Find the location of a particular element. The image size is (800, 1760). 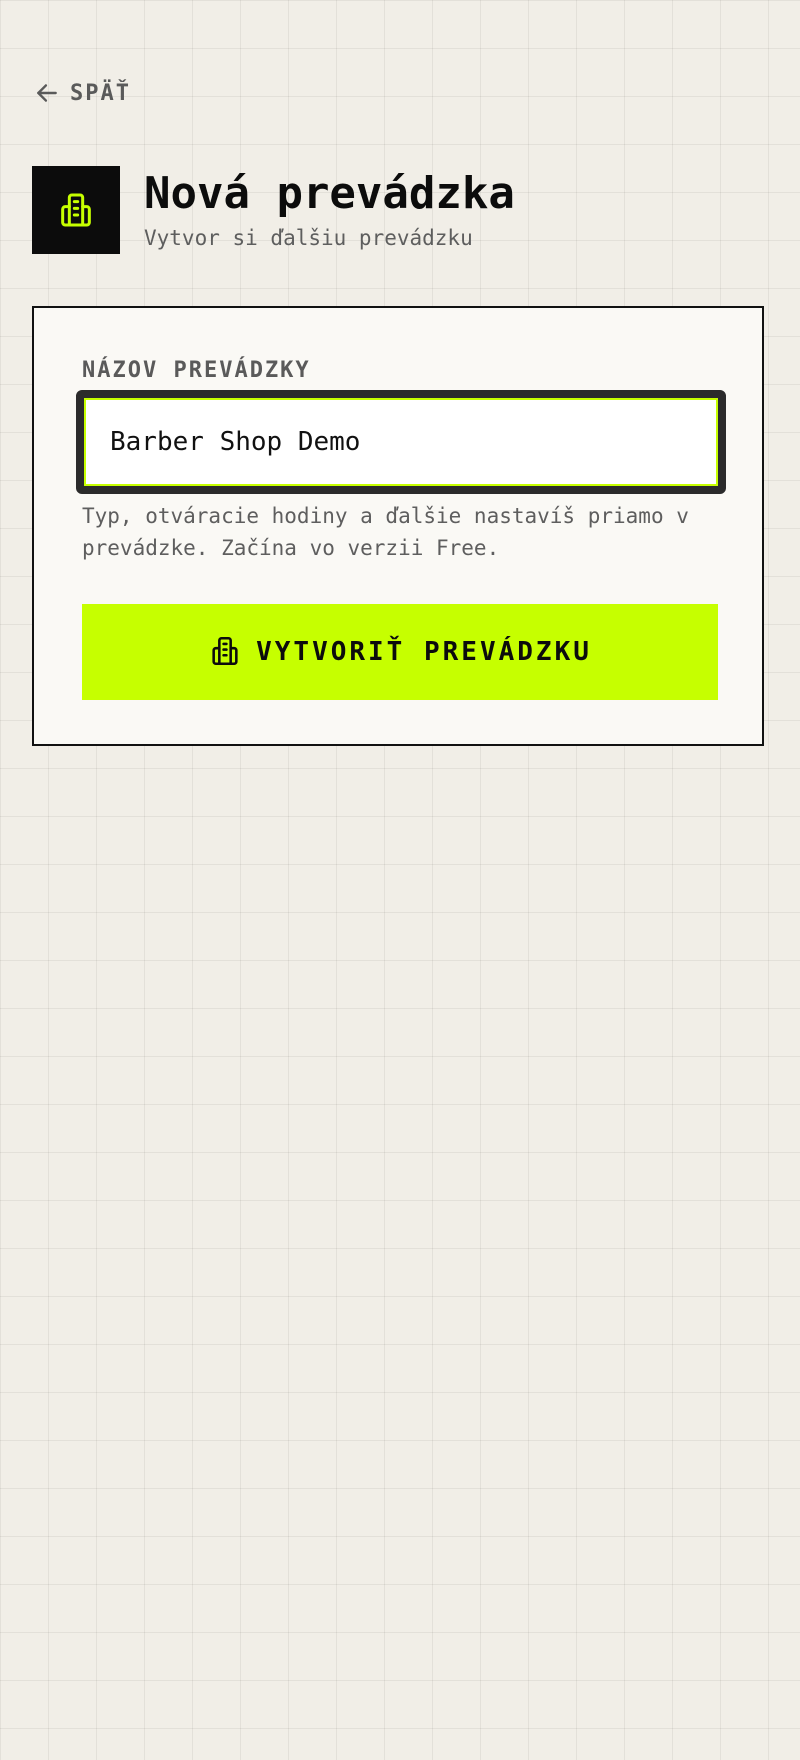

shop-name-input is located at coordinates (401, 442).